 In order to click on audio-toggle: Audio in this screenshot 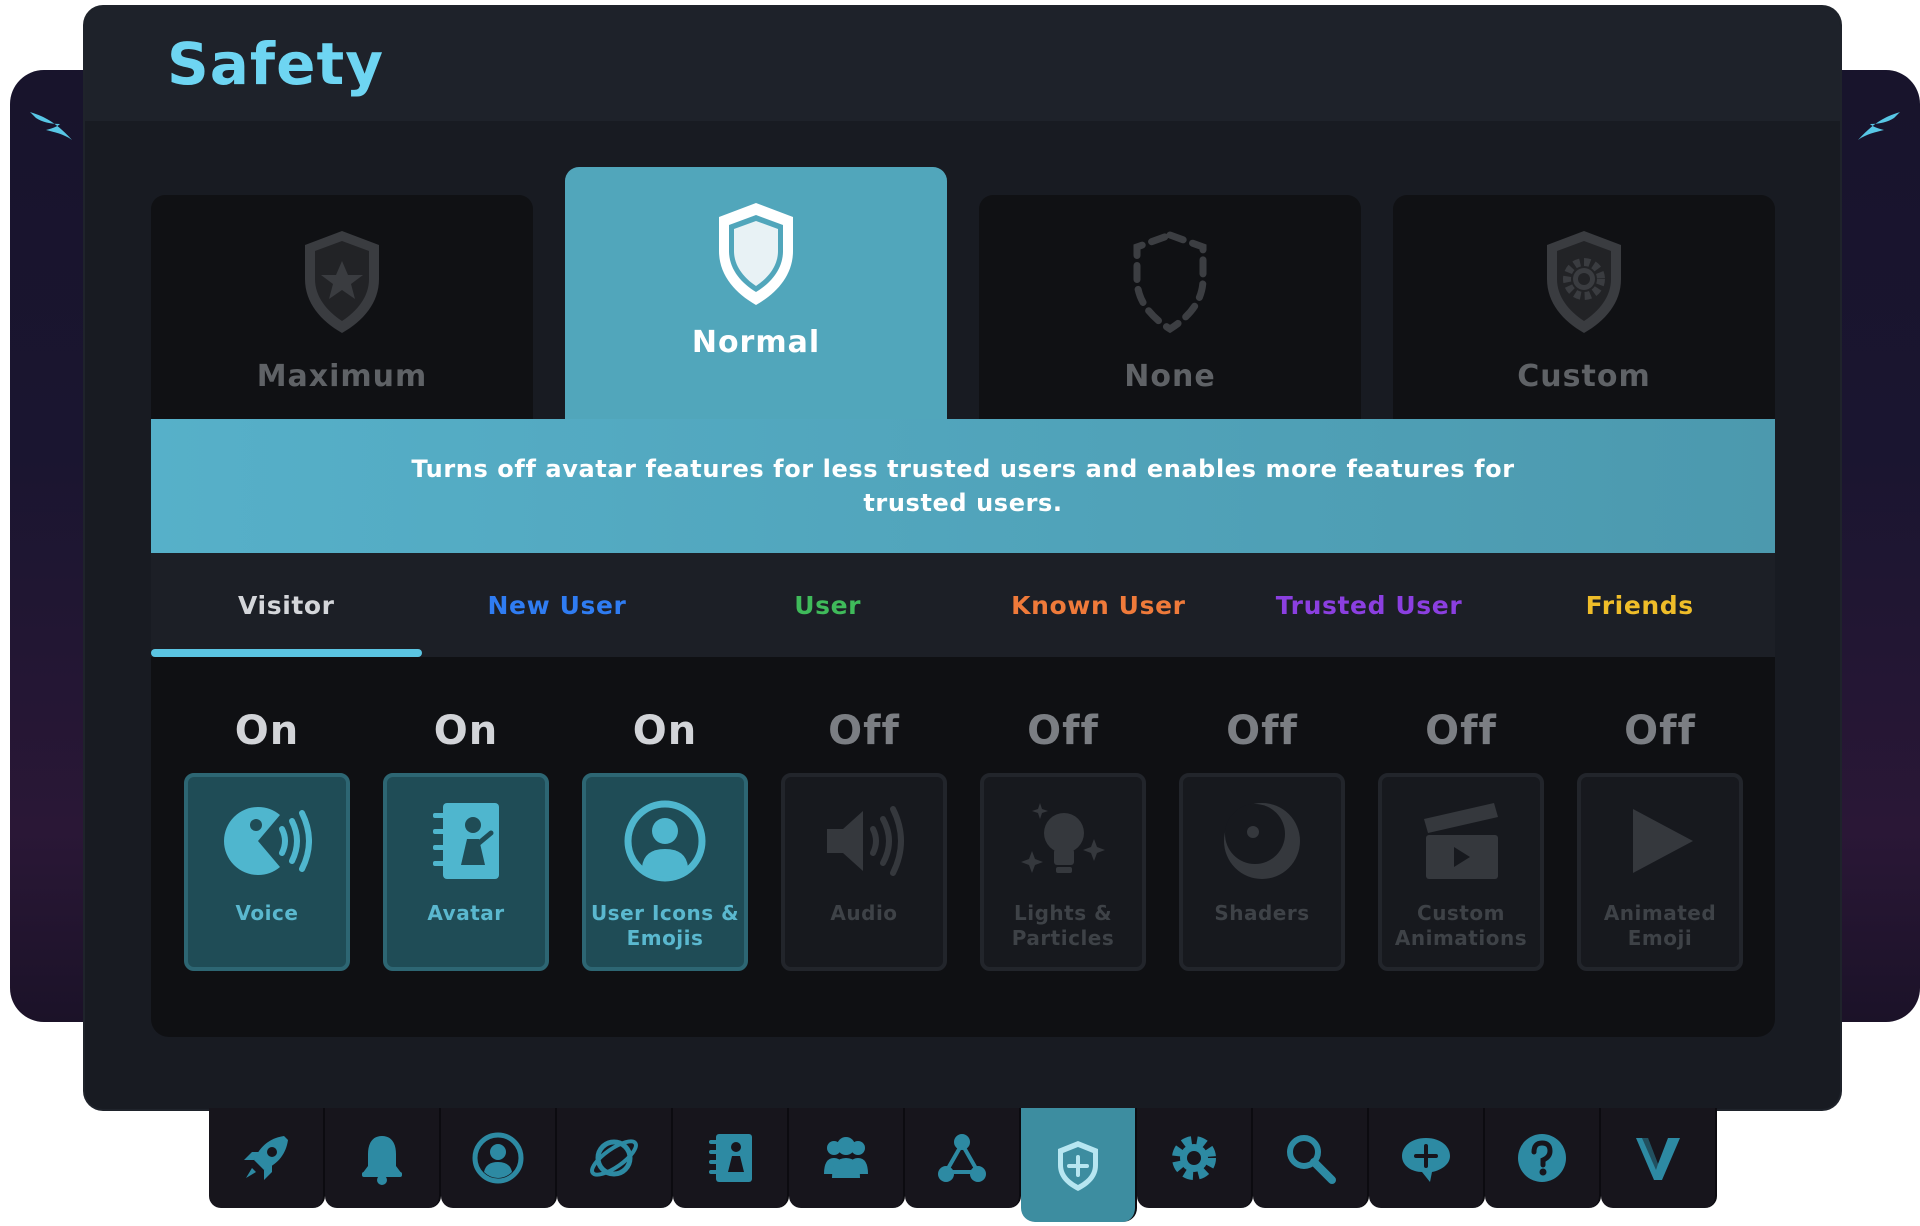, I will do `click(864, 872)`.